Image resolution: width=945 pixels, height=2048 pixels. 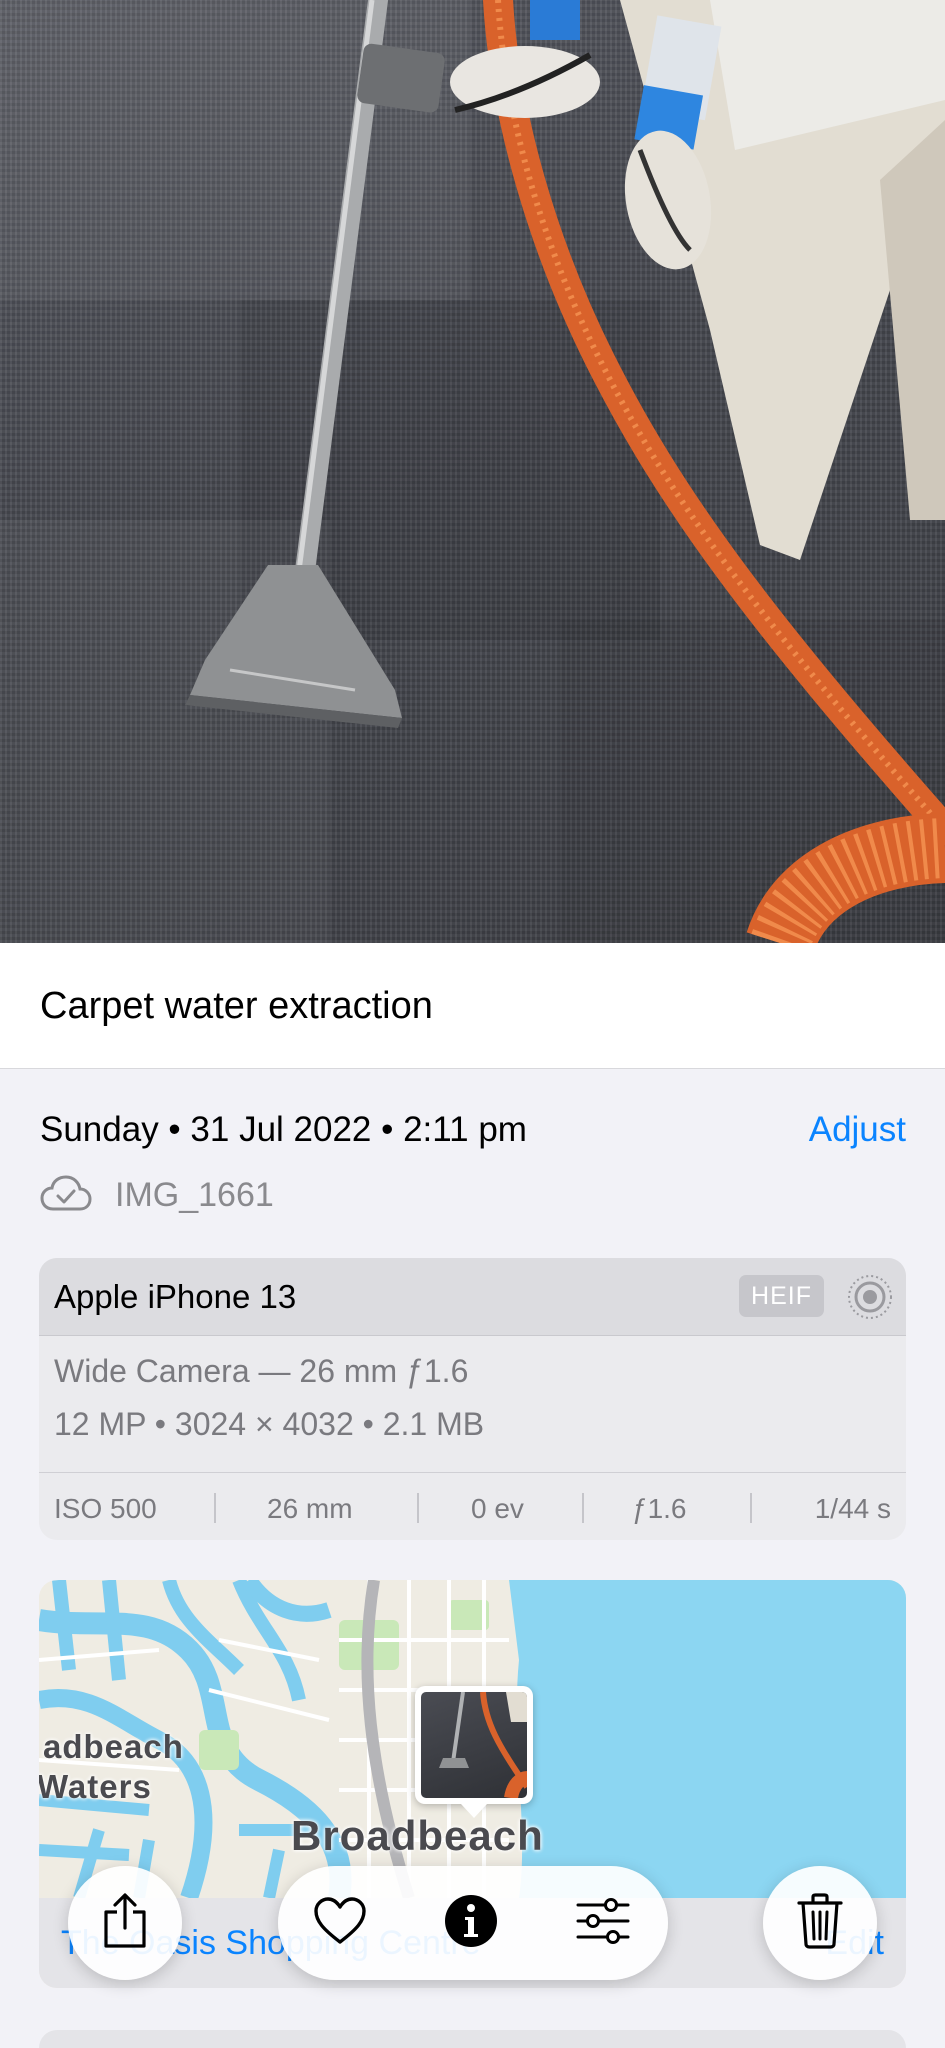 I want to click on info-icon, so click(x=471, y=1923).